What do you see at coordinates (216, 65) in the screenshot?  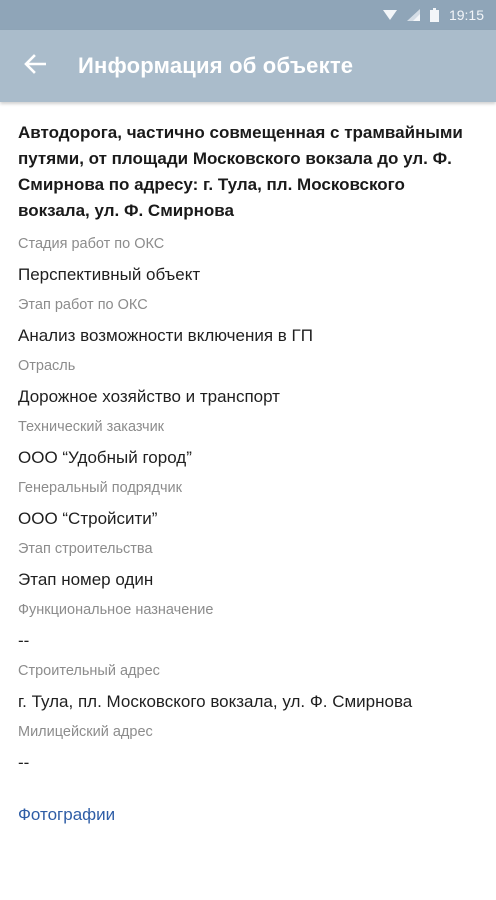 I see `page-title: Информация об объекте` at bounding box center [216, 65].